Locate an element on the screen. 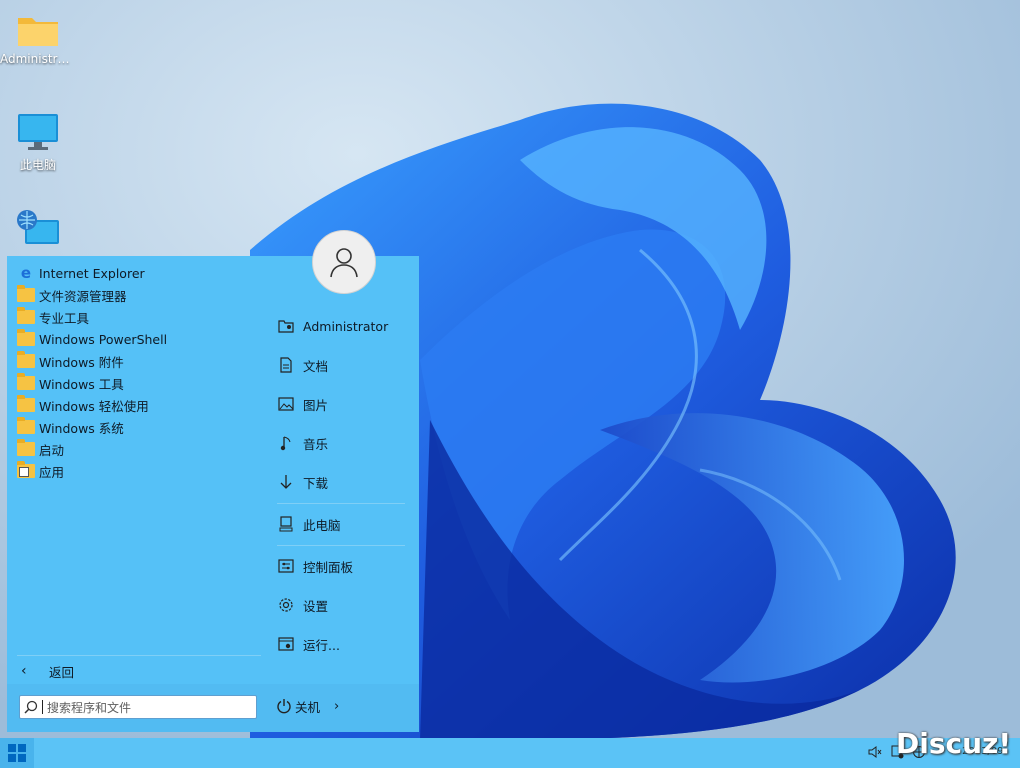  place-label: 图片 is located at coordinates (316, 405).